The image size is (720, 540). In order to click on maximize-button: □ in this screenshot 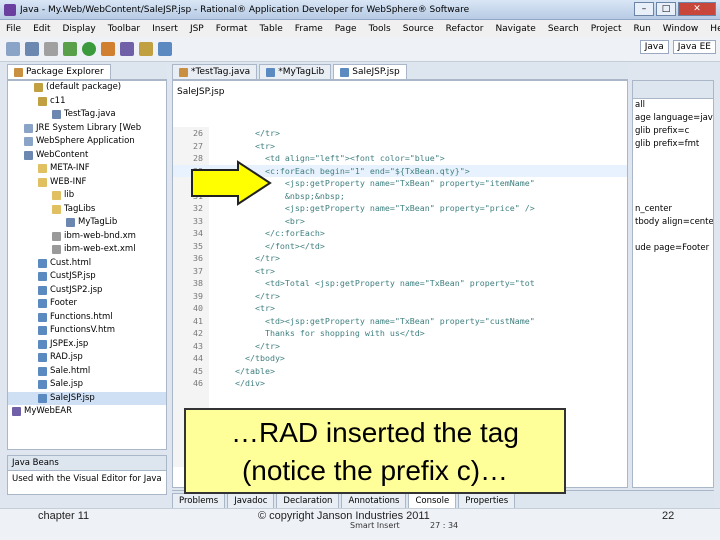, I will do `click(666, 9)`.